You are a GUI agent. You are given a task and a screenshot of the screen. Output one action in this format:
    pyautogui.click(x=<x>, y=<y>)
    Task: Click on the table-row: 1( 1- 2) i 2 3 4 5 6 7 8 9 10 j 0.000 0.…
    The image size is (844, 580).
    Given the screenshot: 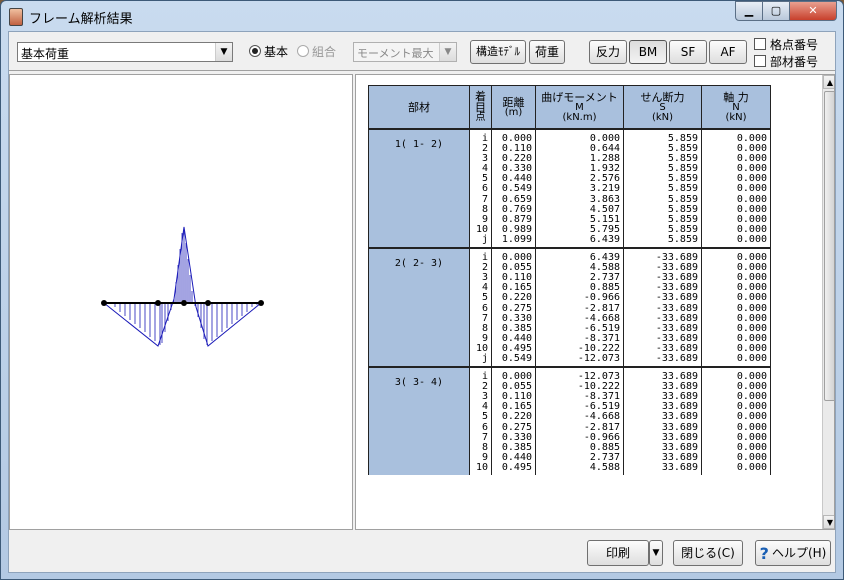 What is the action you would take?
    pyautogui.click(x=569, y=188)
    